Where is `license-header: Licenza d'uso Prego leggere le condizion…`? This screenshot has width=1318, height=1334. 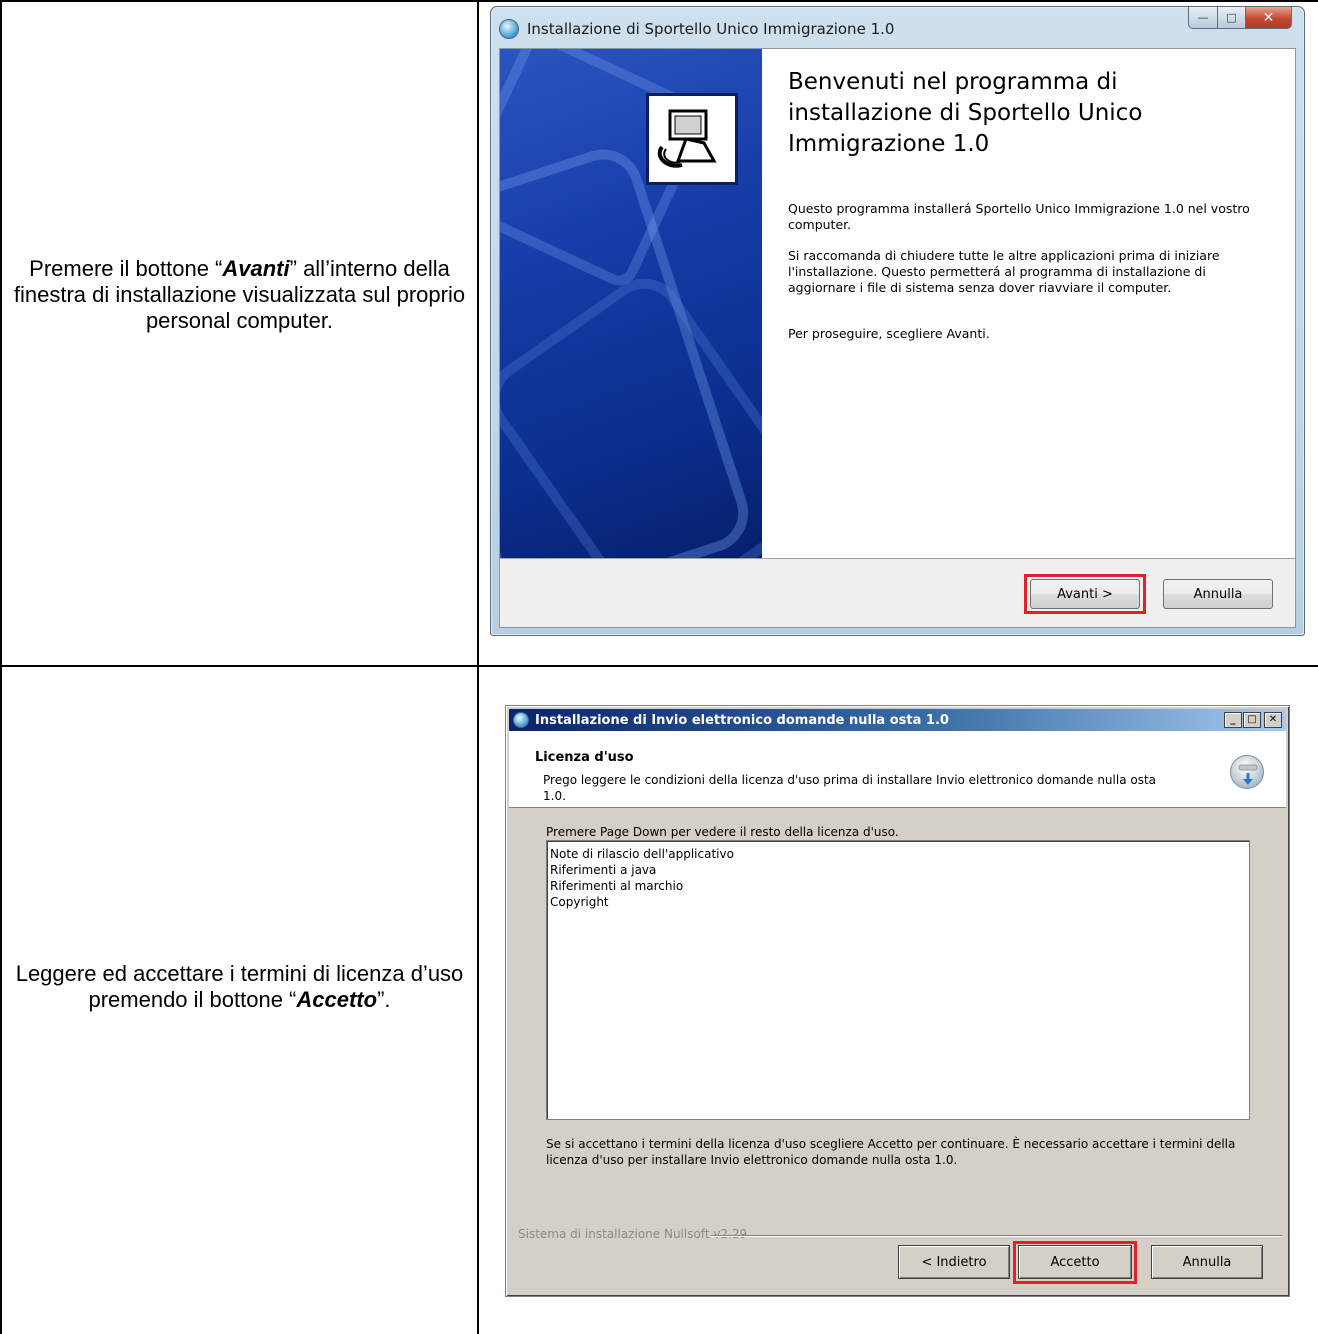
license-header: Licenza d'uso Prego leggere le condizion… is located at coordinates (897, 769).